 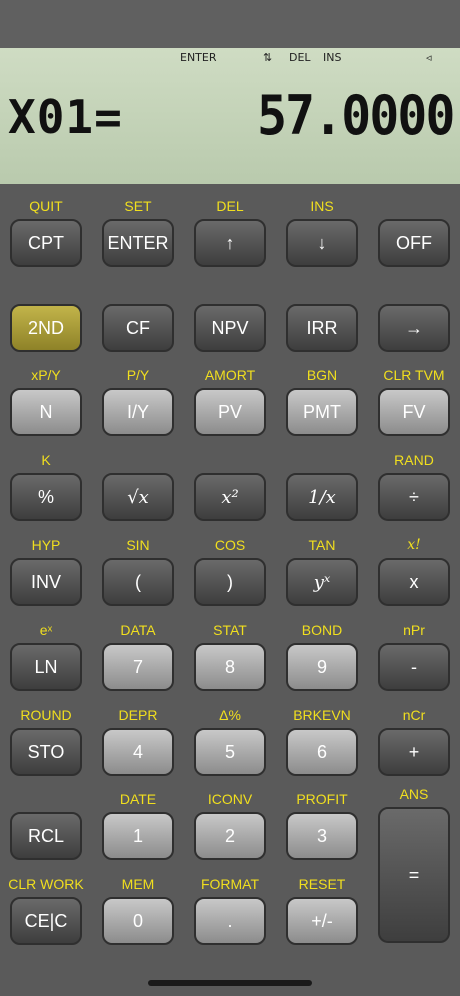 I want to click on label-ans: ANS, so click(x=414, y=794).